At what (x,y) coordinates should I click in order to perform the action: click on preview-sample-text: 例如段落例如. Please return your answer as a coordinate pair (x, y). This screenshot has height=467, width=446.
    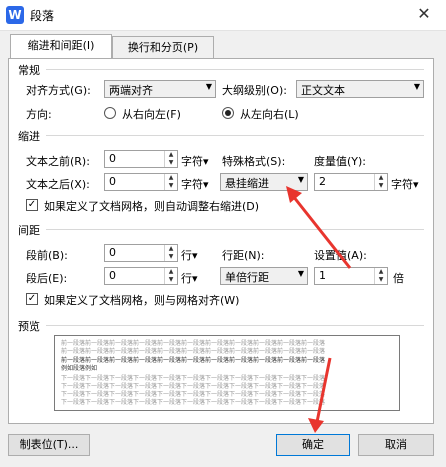
    Looking at the image, I should click on (79, 368).